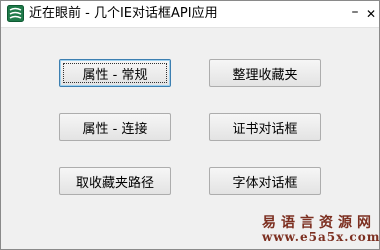 The width and height of the screenshot is (380, 250). What do you see at coordinates (15, 13) in the screenshot?
I see `app-logo-icon` at bounding box center [15, 13].